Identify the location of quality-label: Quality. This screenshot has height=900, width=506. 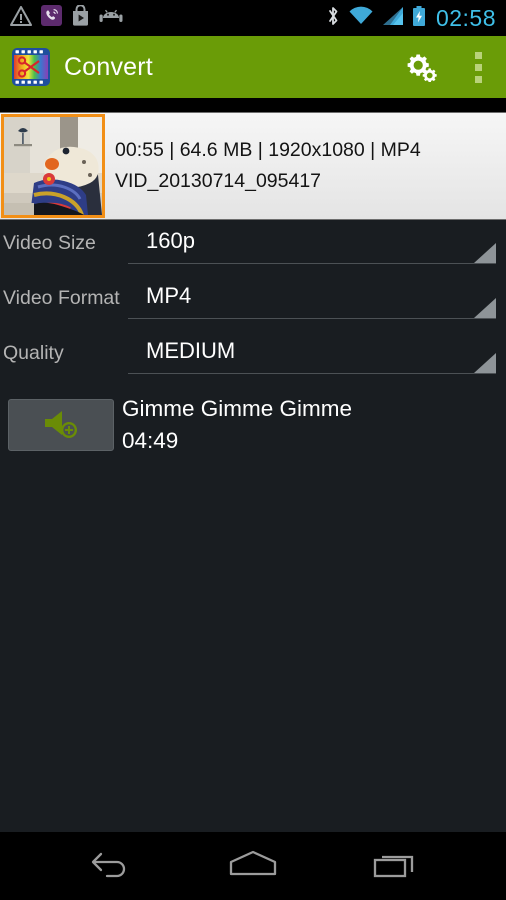
(33, 353).